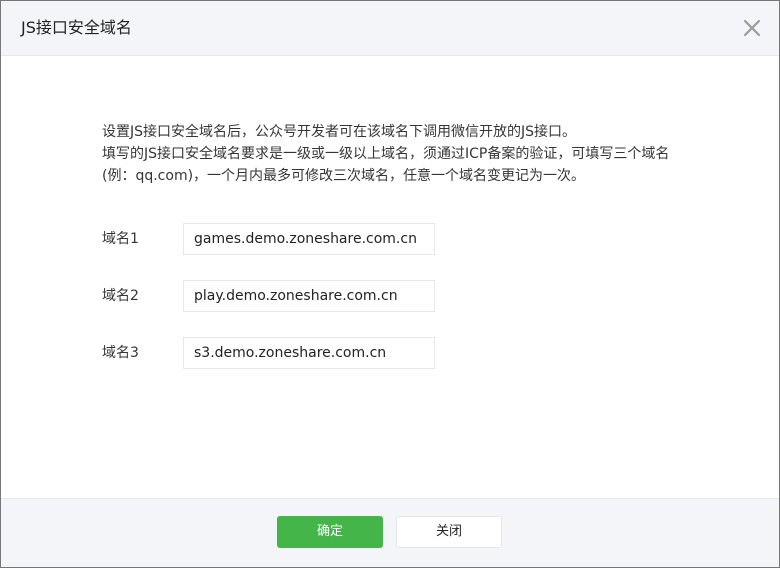  I want to click on domain-label-2: 域名2, so click(120, 296).